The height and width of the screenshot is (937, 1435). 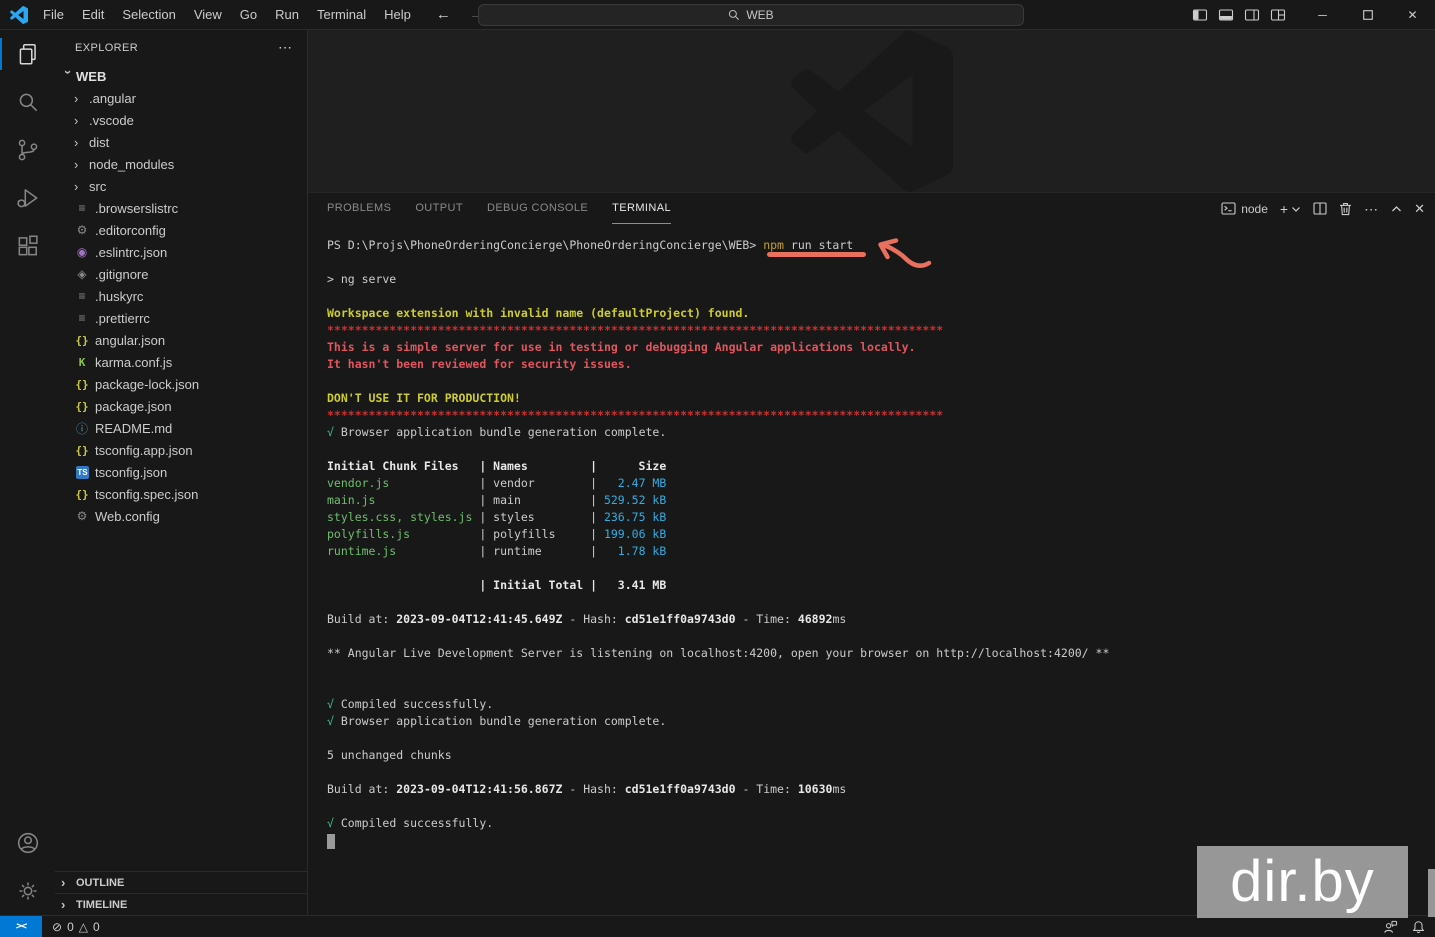 I want to click on tree-item-karma-conf-js: Kkarma.conf.js, so click(x=181, y=362).